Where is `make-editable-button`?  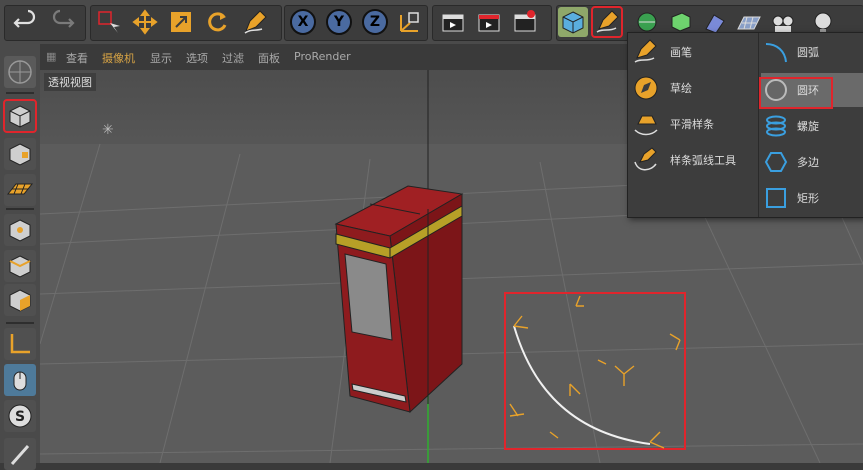
make-editable-button is located at coordinates (20, 72).